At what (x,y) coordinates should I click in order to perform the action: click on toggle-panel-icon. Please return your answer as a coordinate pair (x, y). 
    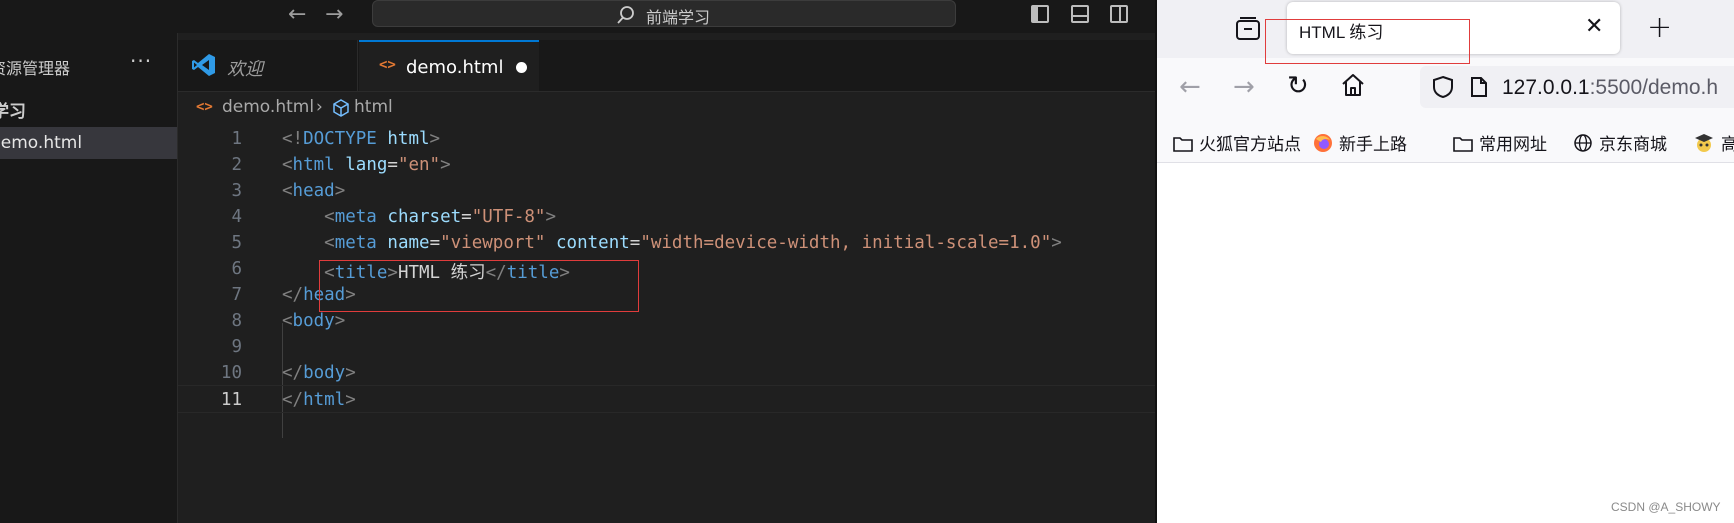
    Looking at the image, I should click on (1080, 14).